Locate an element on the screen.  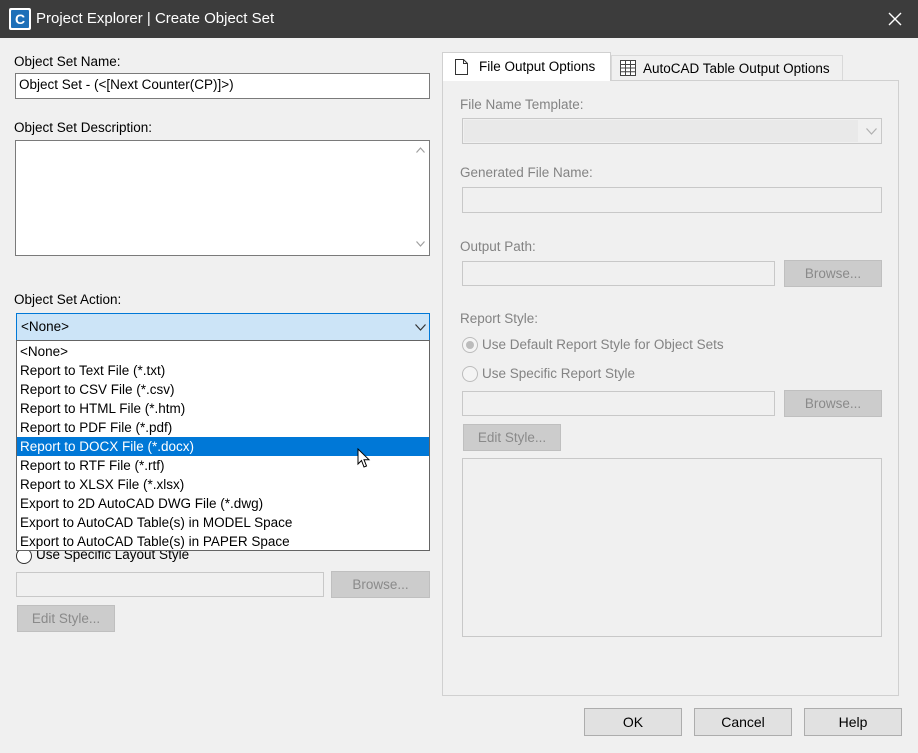
option-report-csv: Report to CSV File (*.csv) is located at coordinates (223, 389).